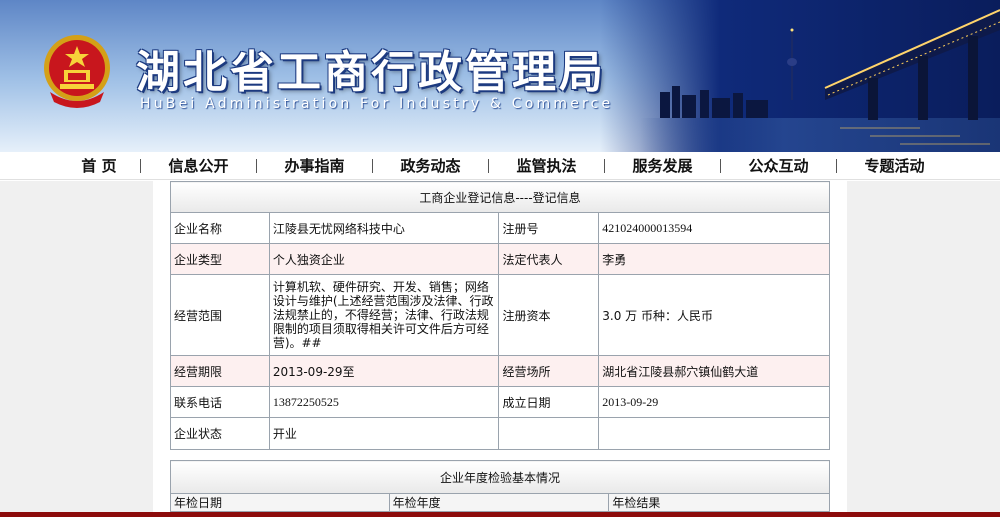 This screenshot has height=517, width=1000. I want to click on nav-item-service-guide: 办事指南, so click(314, 165).